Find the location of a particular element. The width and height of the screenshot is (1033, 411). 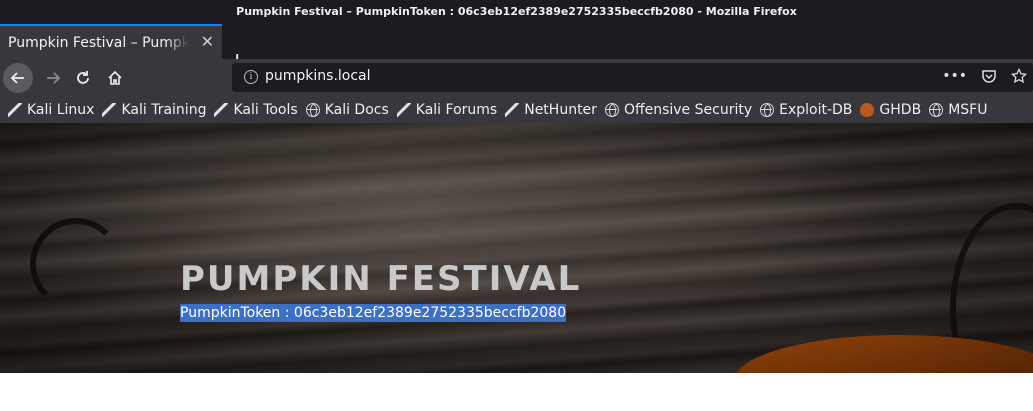

bookmark-star-icon is located at coordinates (1019, 76).